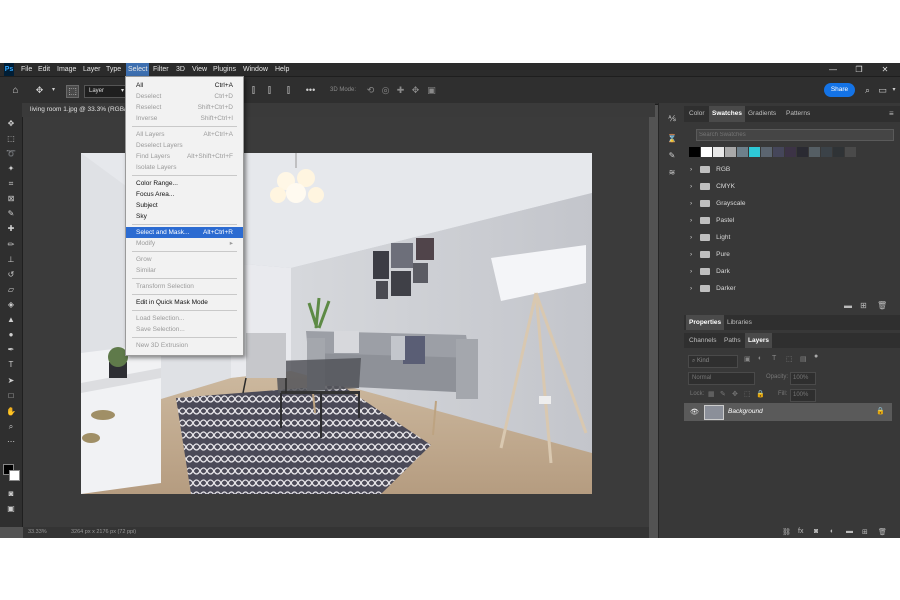 Image resolution: width=900 pixels, height=600 pixels. Describe the element at coordinates (758, 340) in the screenshot. I see `tab-layers: Layers` at that location.